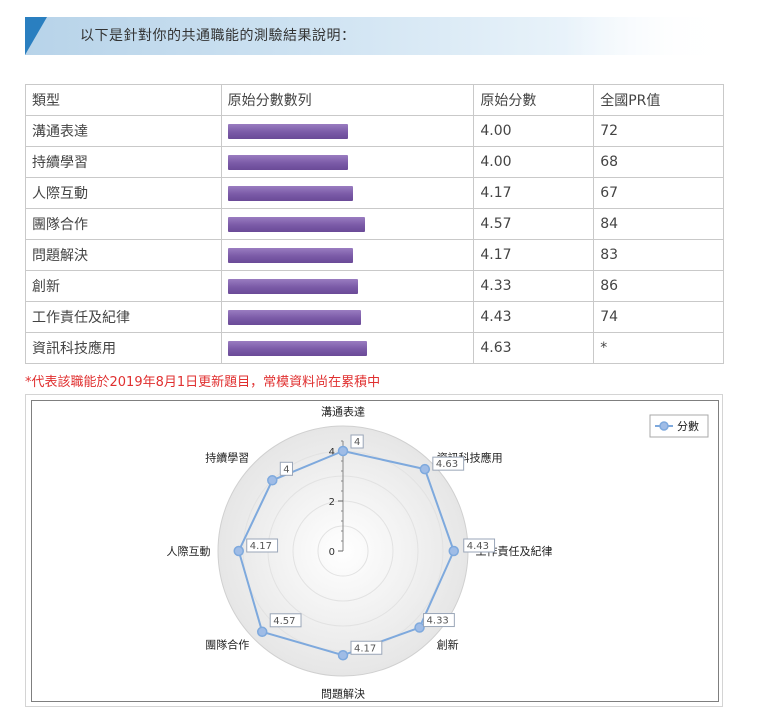 This screenshot has height=710, width=773. Describe the element at coordinates (284, 621) in the screenshot. I see `data-label: 4.57` at that location.